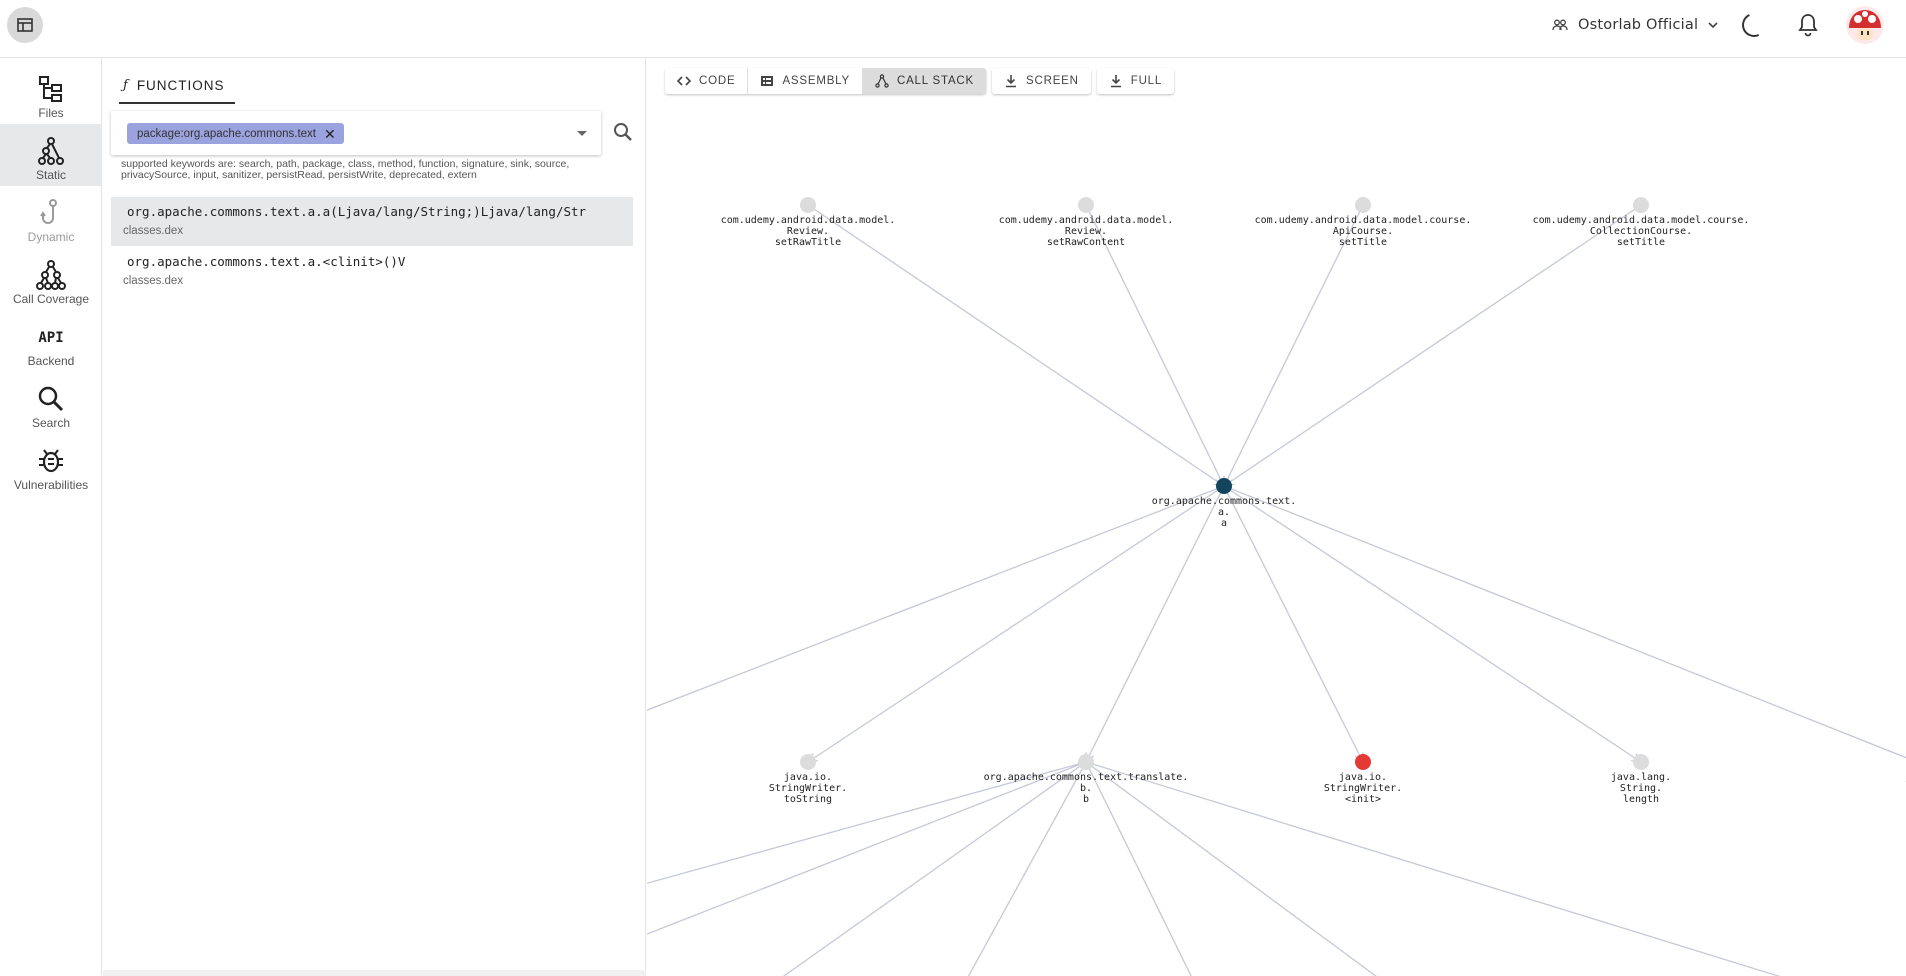 The width and height of the screenshot is (1906, 976). I want to click on filter-chip: package:org.apache.commons.text ✕, so click(235, 133).